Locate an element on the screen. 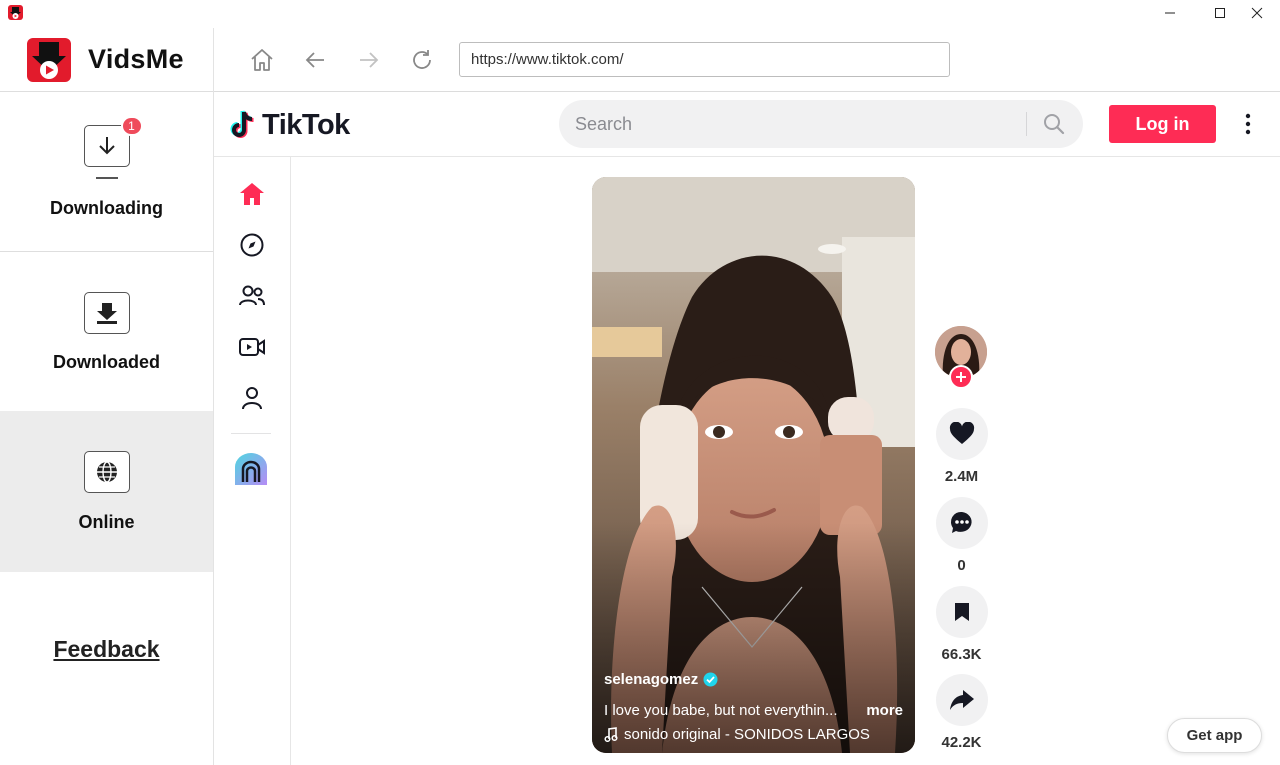  comment-action: 0 is located at coordinates (961, 535).